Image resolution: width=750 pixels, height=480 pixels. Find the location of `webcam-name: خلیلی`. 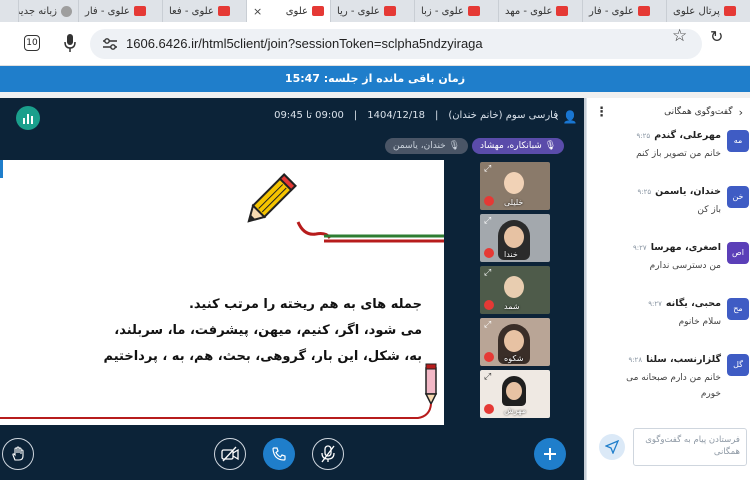

webcam-name: خلیلی is located at coordinates (514, 202).